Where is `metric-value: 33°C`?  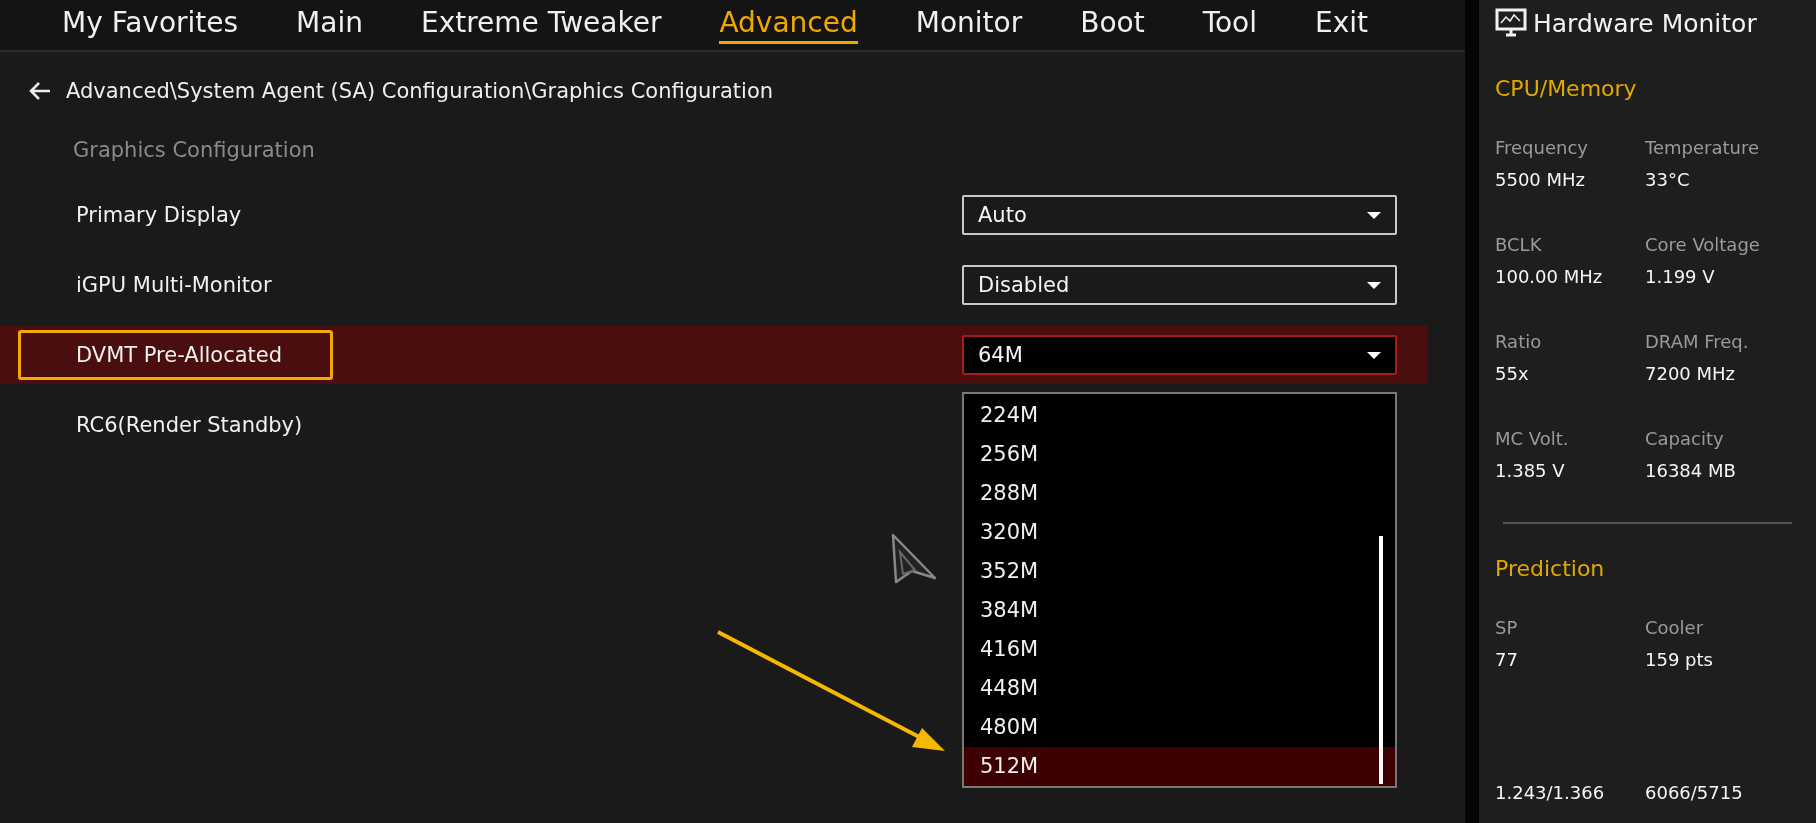 metric-value: 33°C is located at coordinates (1668, 179).